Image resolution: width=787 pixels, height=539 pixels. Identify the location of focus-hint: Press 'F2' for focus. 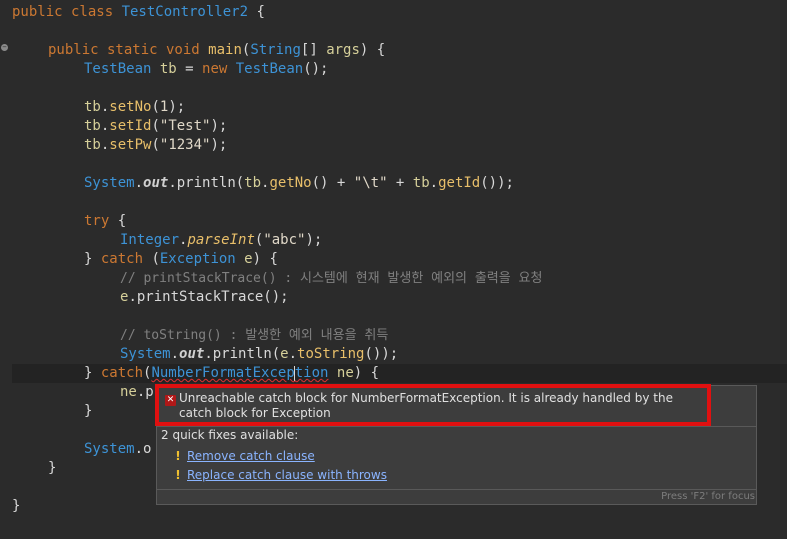
(708, 496).